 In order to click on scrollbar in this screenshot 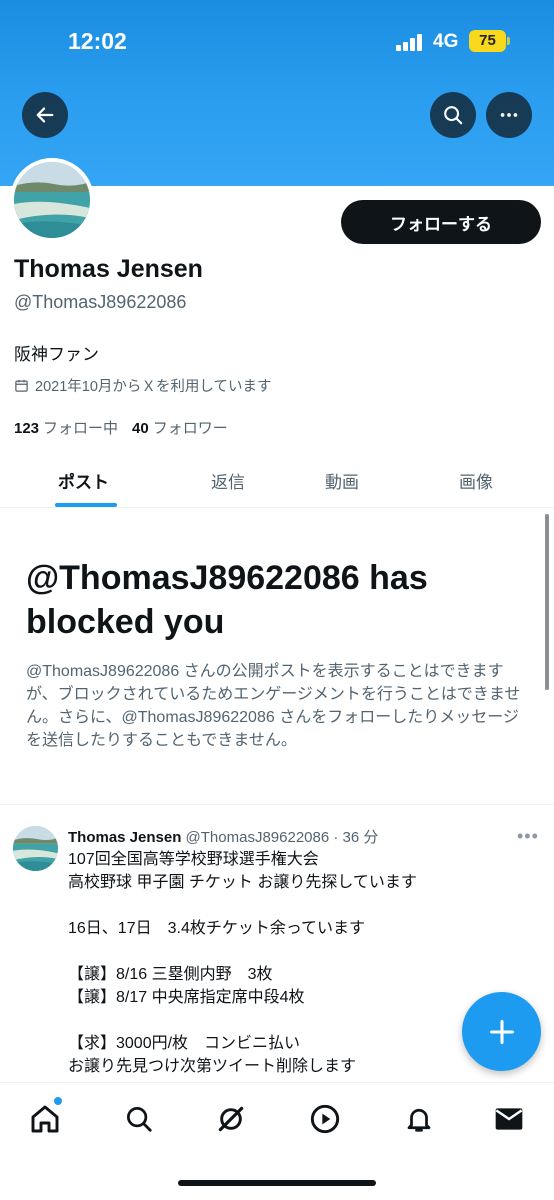, I will do `click(547, 602)`.